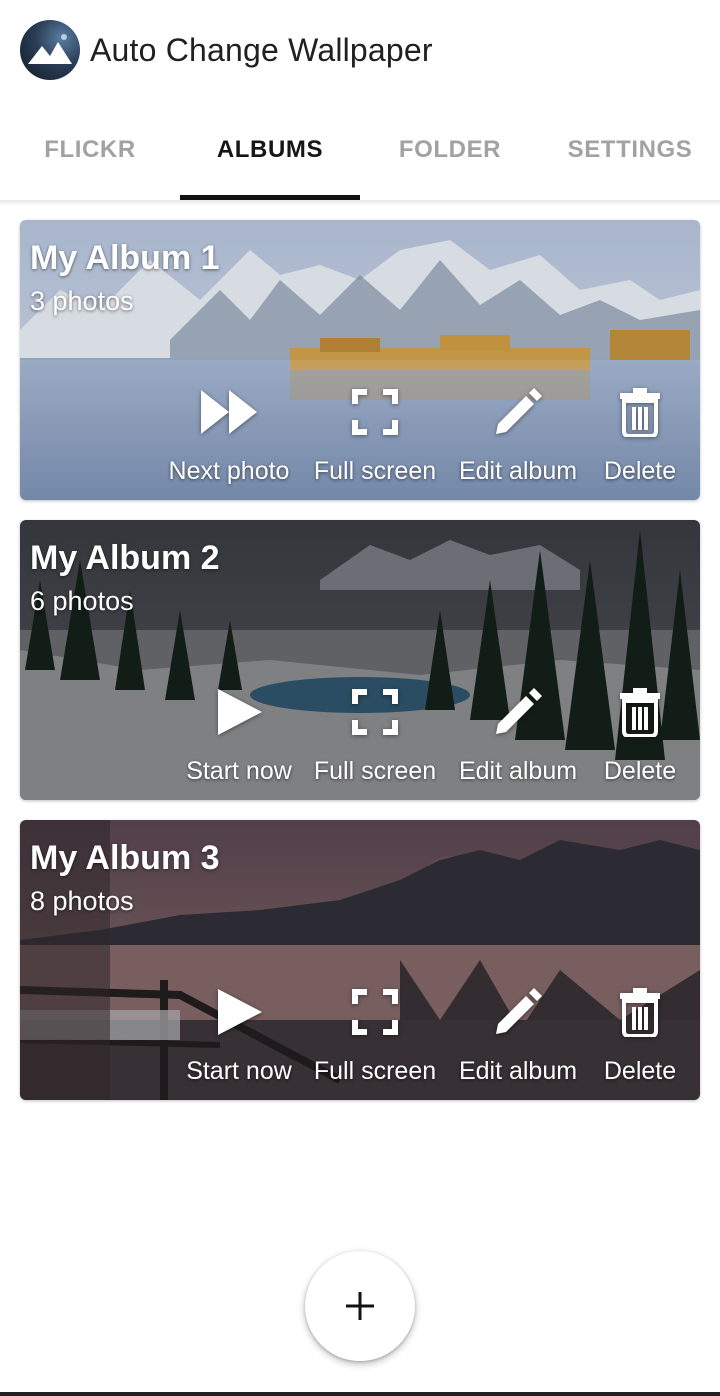 The width and height of the screenshot is (720, 1396). Describe the element at coordinates (125, 258) in the screenshot. I see `album-title: My Album 1` at that location.